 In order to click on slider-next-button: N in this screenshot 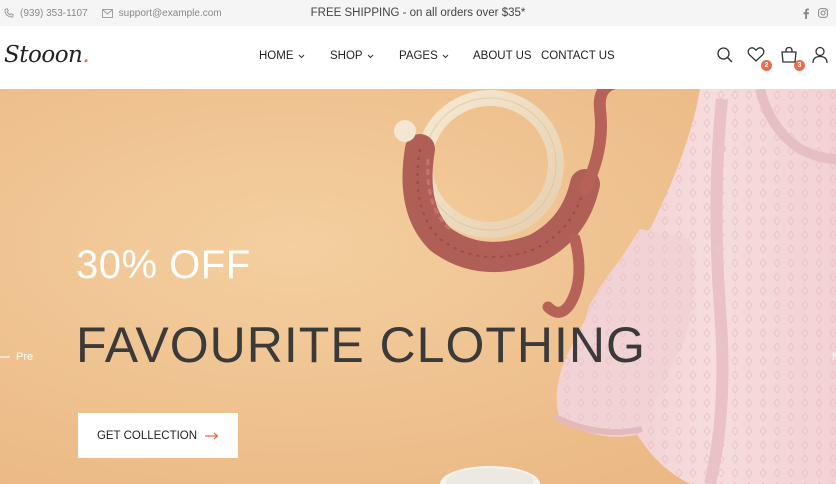, I will do `click(834, 357)`.